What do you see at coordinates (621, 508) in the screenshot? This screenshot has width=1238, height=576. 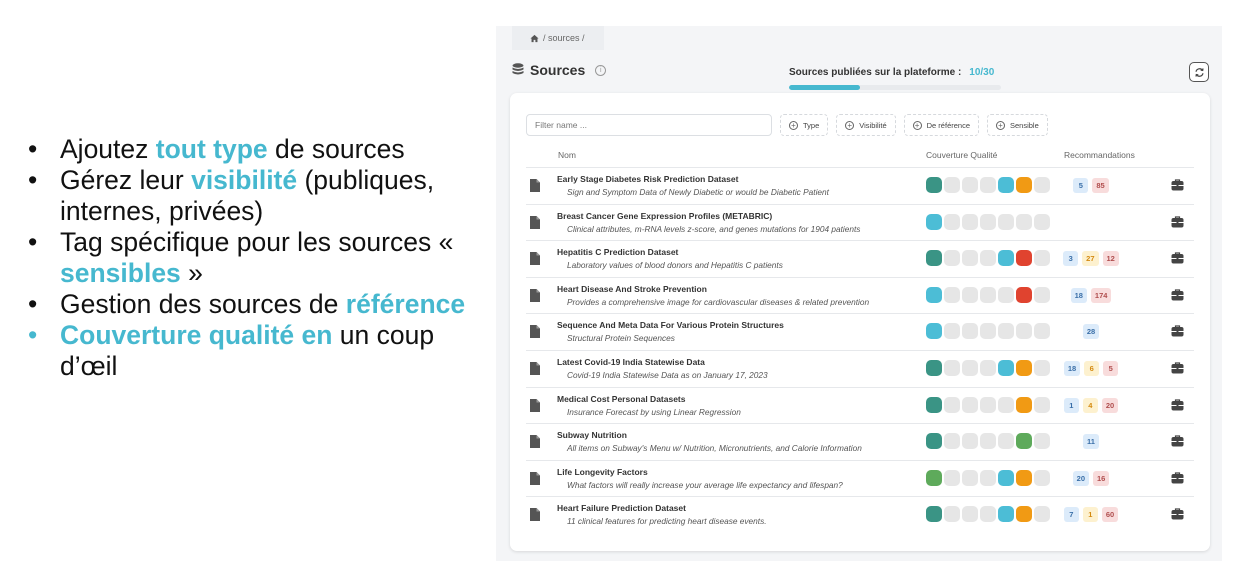 I see `source-name: Heart Failure Prediction Dataset` at bounding box center [621, 508].